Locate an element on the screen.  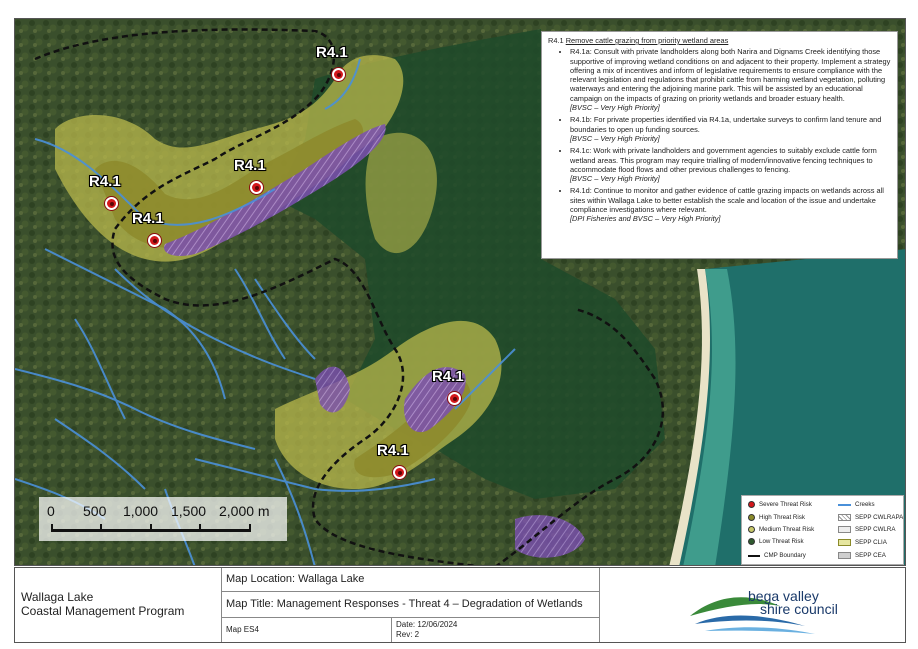
logo-cell: bega valley shire council is located at coordinates (752, 605).